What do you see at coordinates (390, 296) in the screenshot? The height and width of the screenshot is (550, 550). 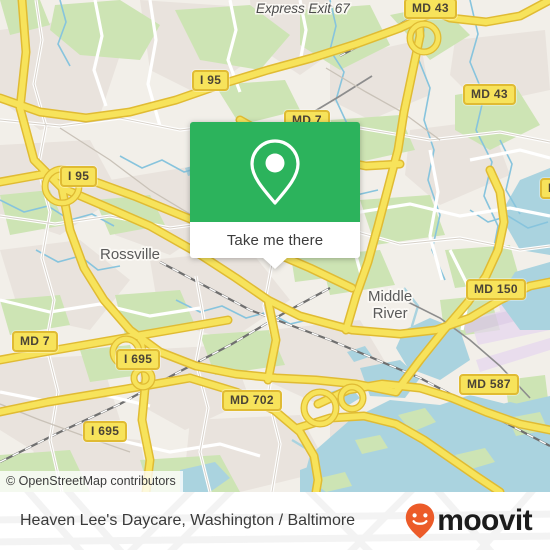 I see `place-label-line: Middle` at bounding box center [390, 296].